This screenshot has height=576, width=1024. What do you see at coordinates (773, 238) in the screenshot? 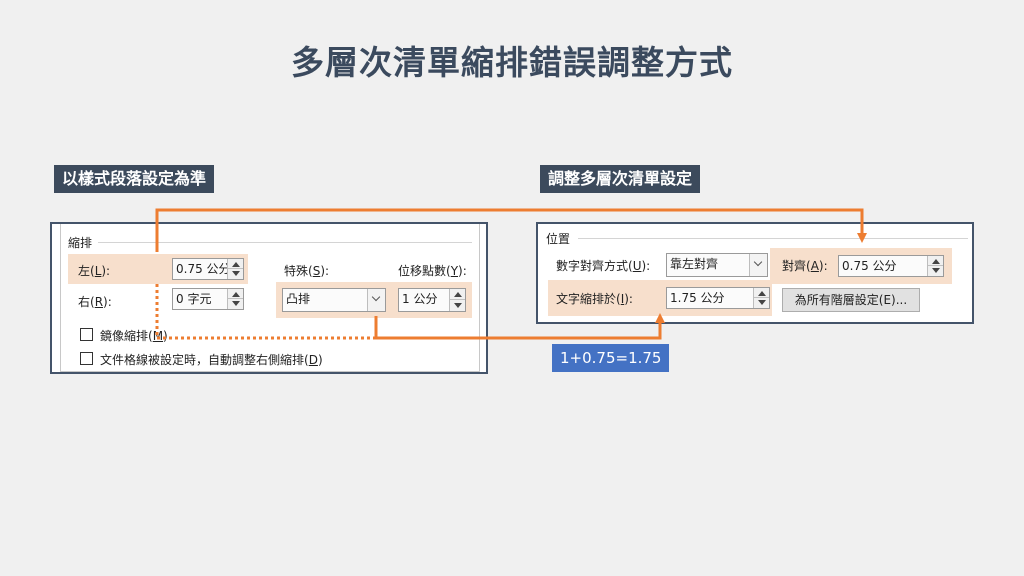
I see `position-group-divider` at bounding box center [773, 238].